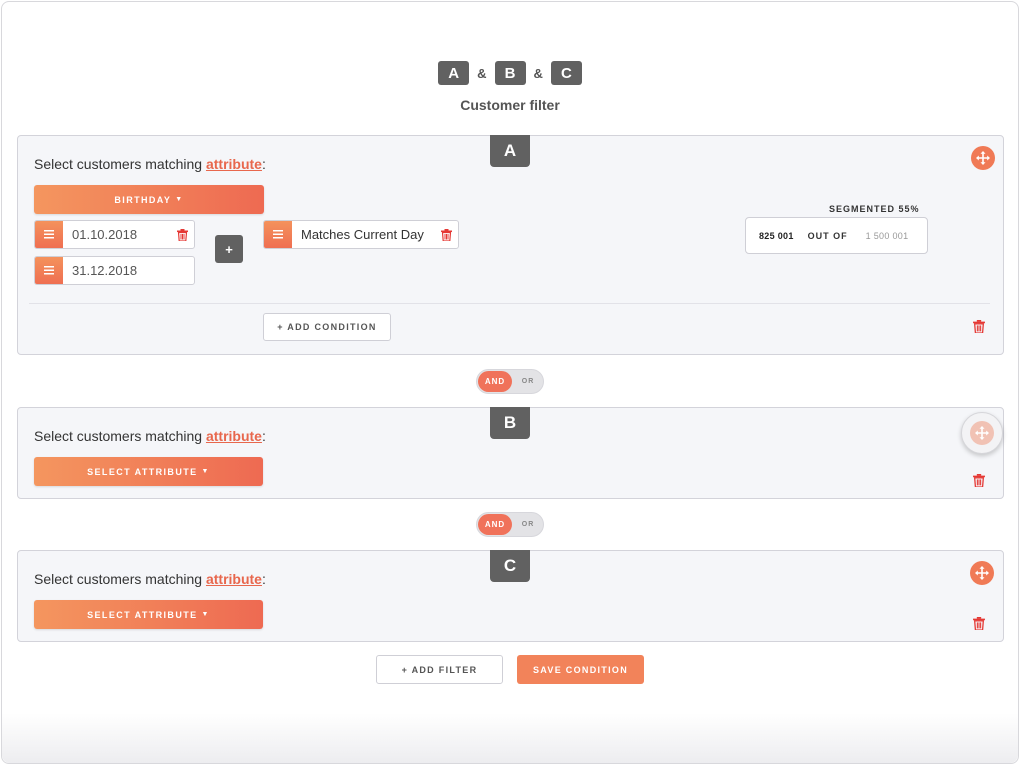 This screenshot has width=1020, height=765. I want to click on panel-label-a: A, so click(510, 151).